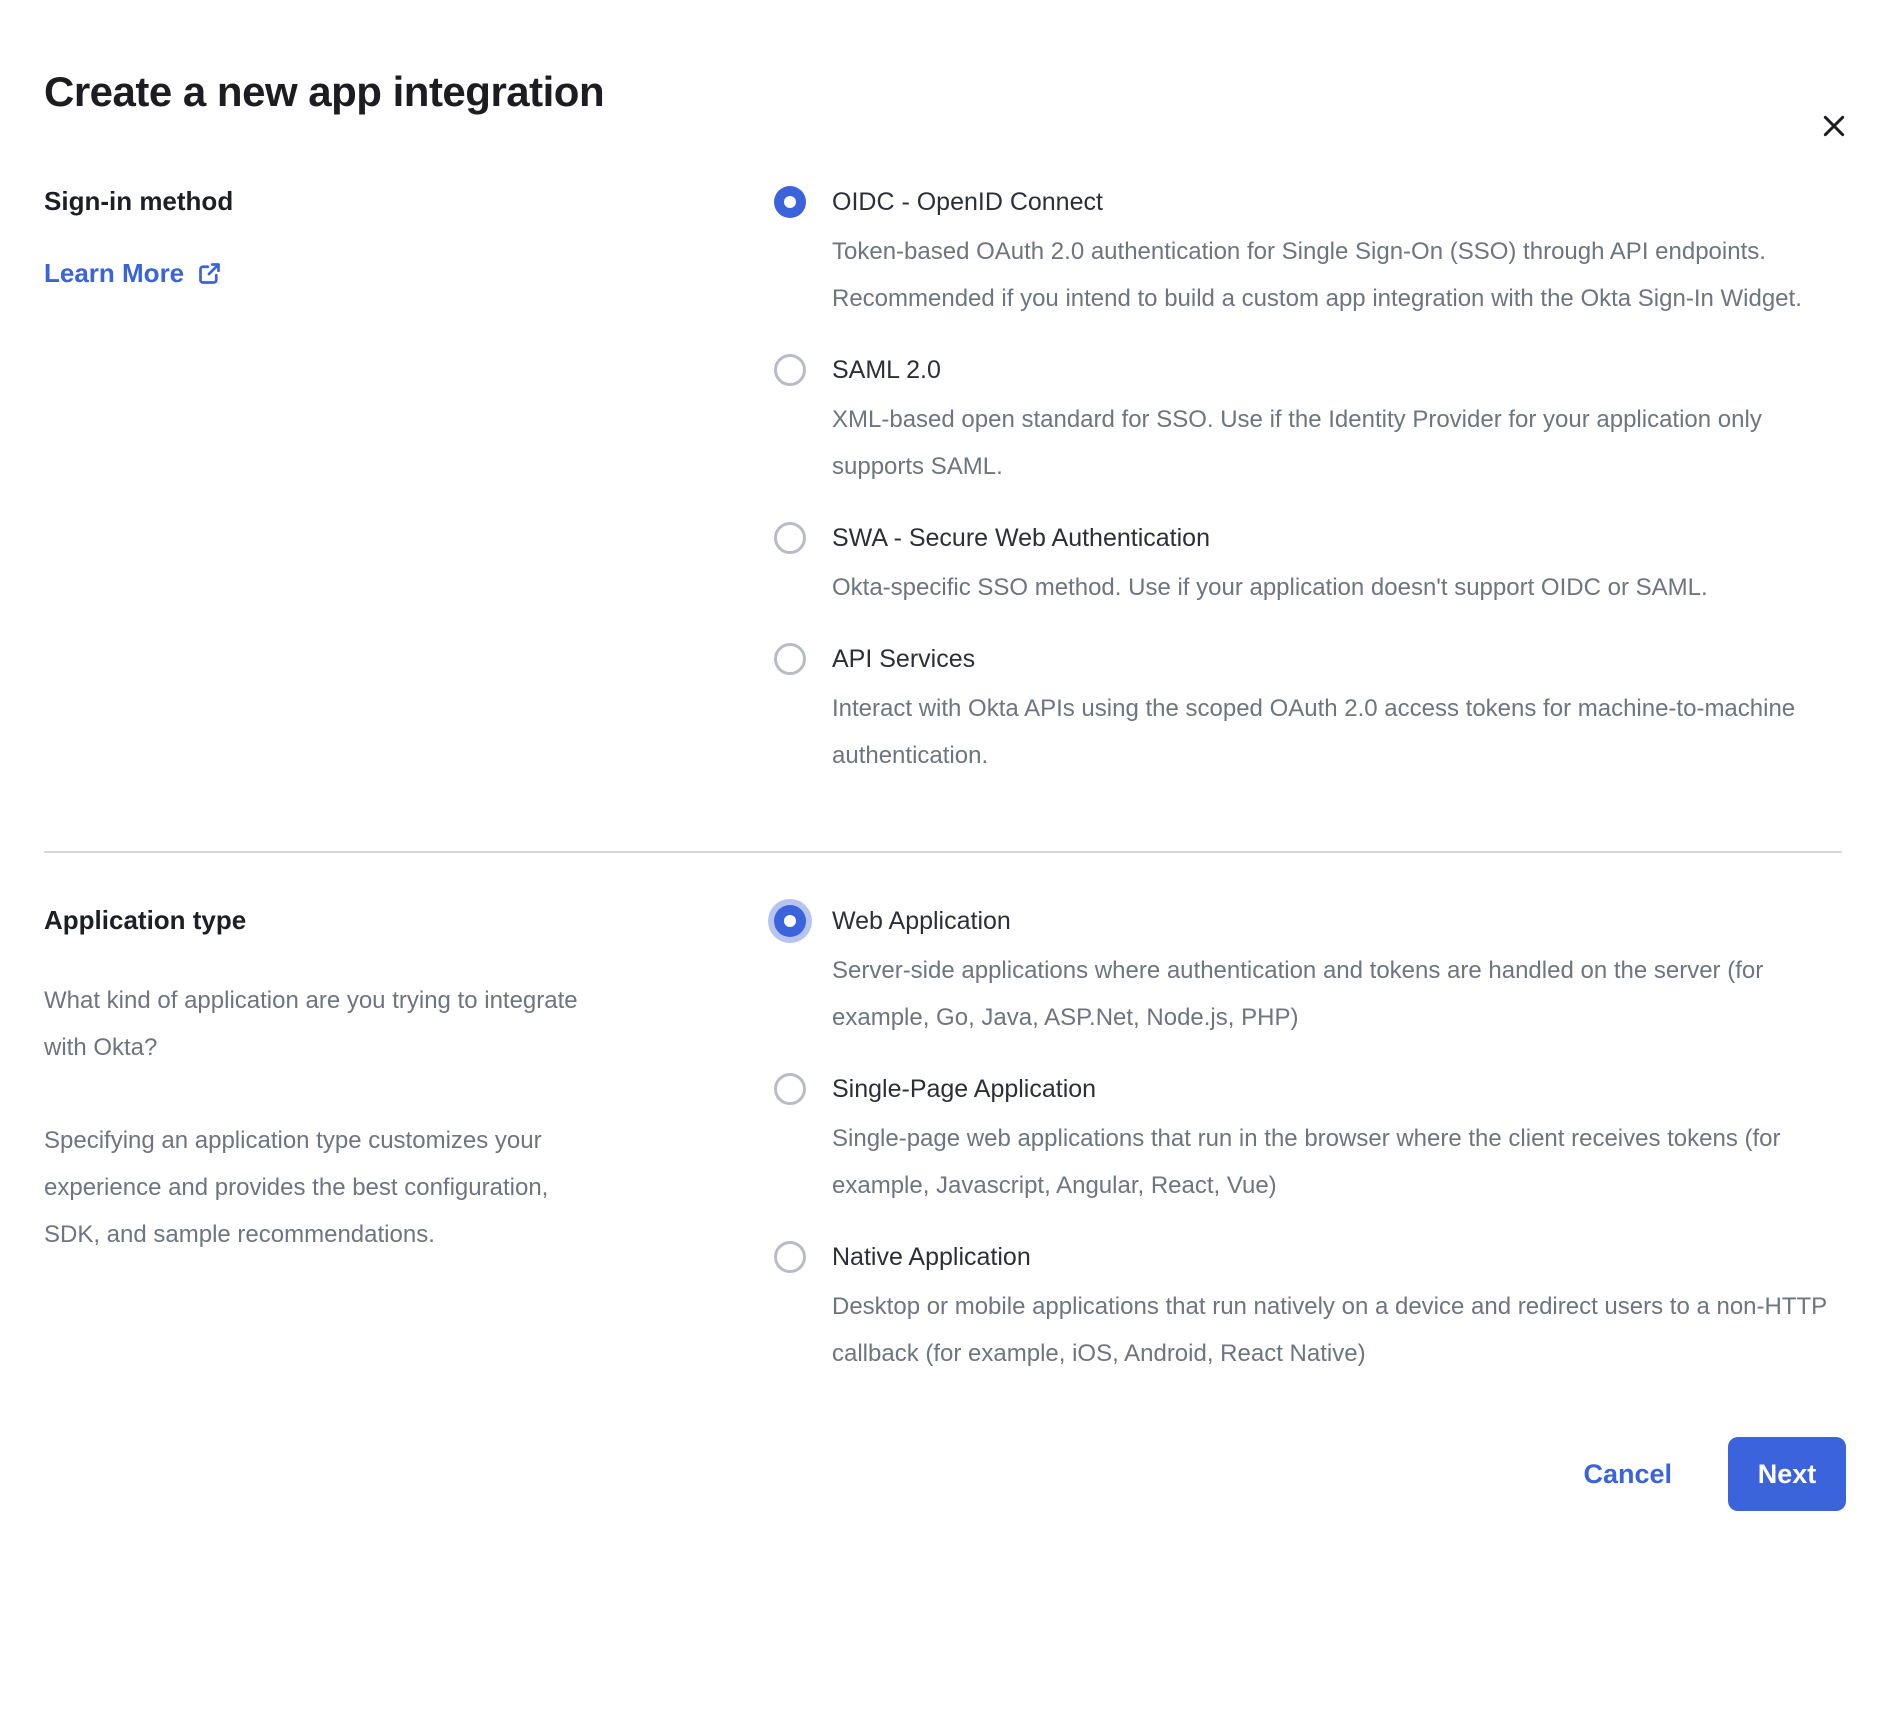  What do you see at coordinates (943, 852) in the screenshot?
I see `section-divider` at bounding box center [943, 852].